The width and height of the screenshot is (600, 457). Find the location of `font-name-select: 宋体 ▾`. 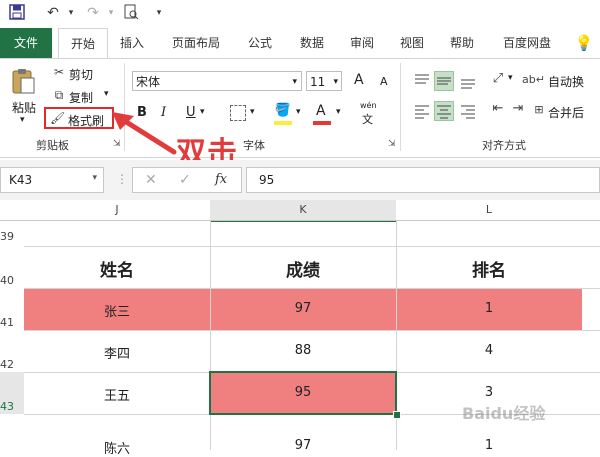

font-name-select: 宋体 ▾ is located at coordinates (217, 81).